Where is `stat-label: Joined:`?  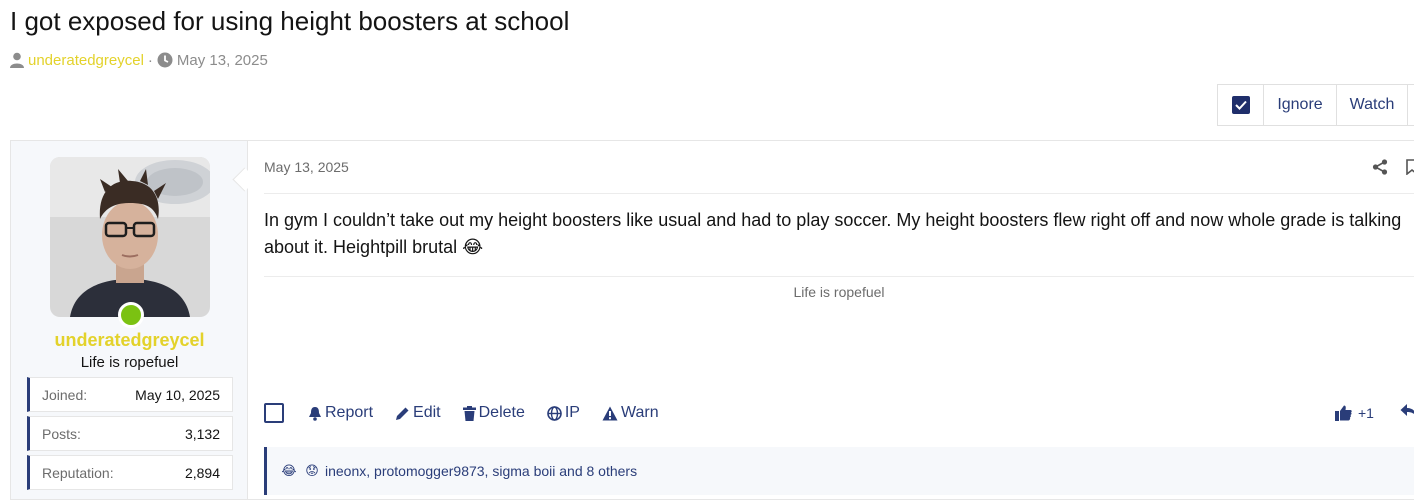 stat-label: Joined: is located at coordinates (65, 394).